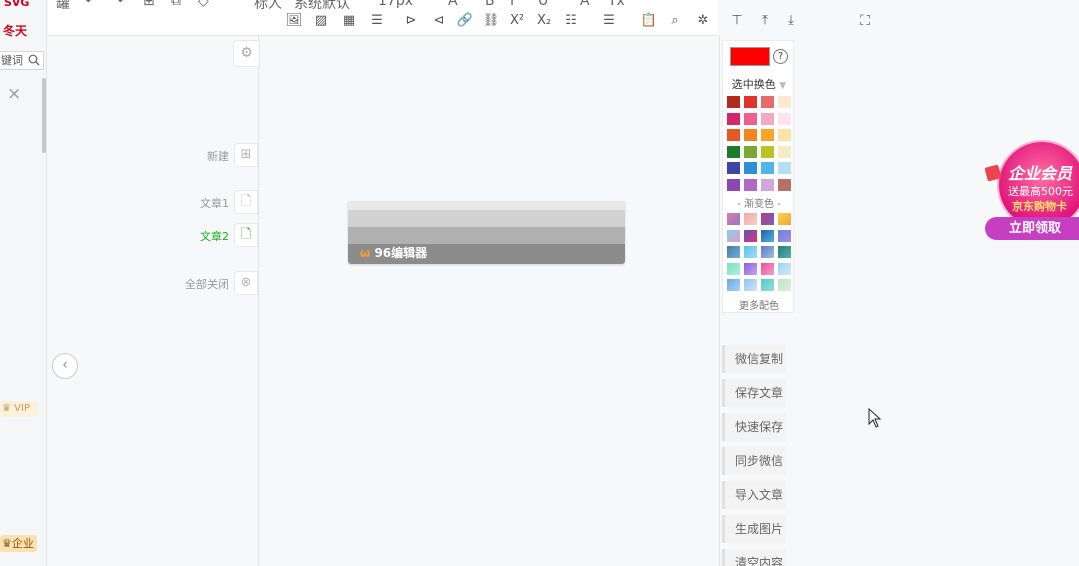  What do you see at coordinates (246, 155) in the screenshot?
I see `new-doc-icon: ⊞` at bounding box center [246, 155].